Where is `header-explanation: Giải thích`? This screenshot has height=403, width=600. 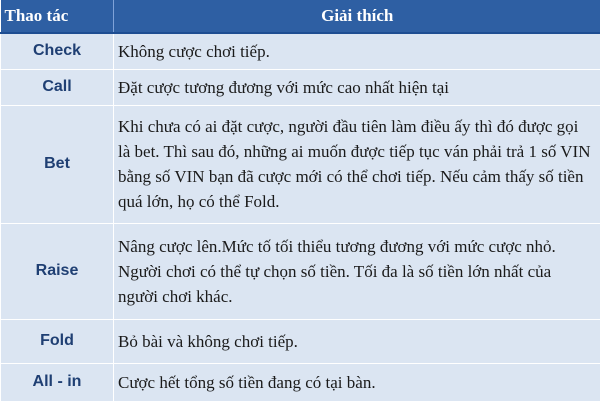
header-explanation: Giải thích is located at coordinates (356, 17).